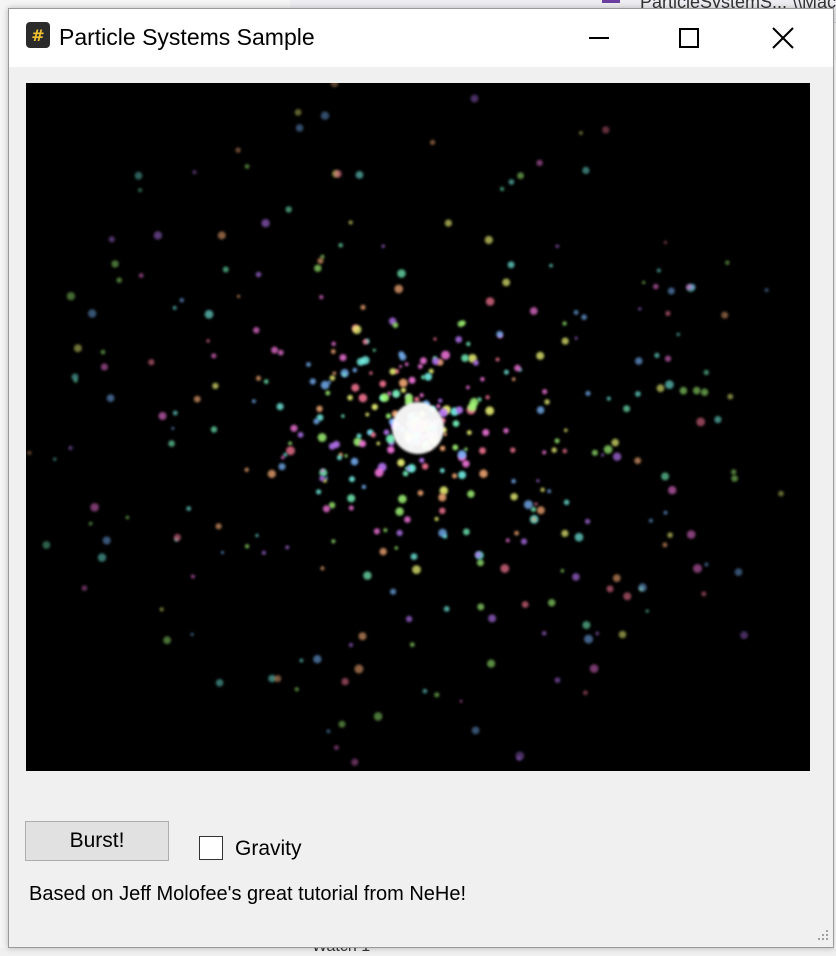 The height and width of the screenshot is (956, 836). I want to click on maximize-button, so click(689, 38).